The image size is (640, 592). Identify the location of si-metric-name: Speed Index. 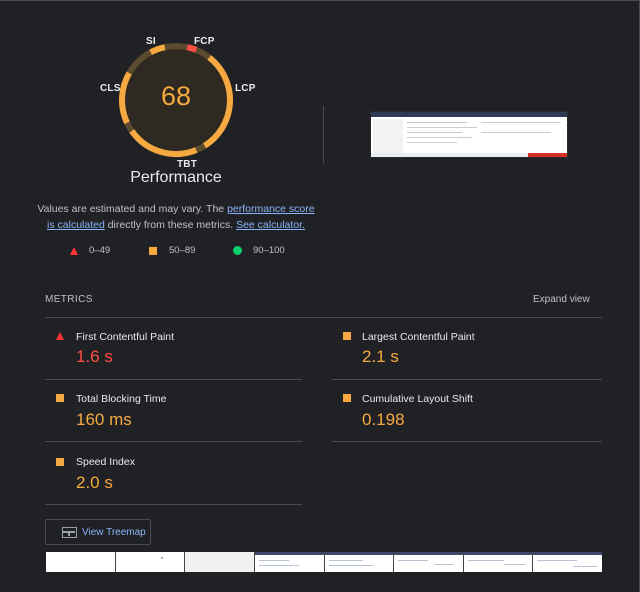
(105, 462).